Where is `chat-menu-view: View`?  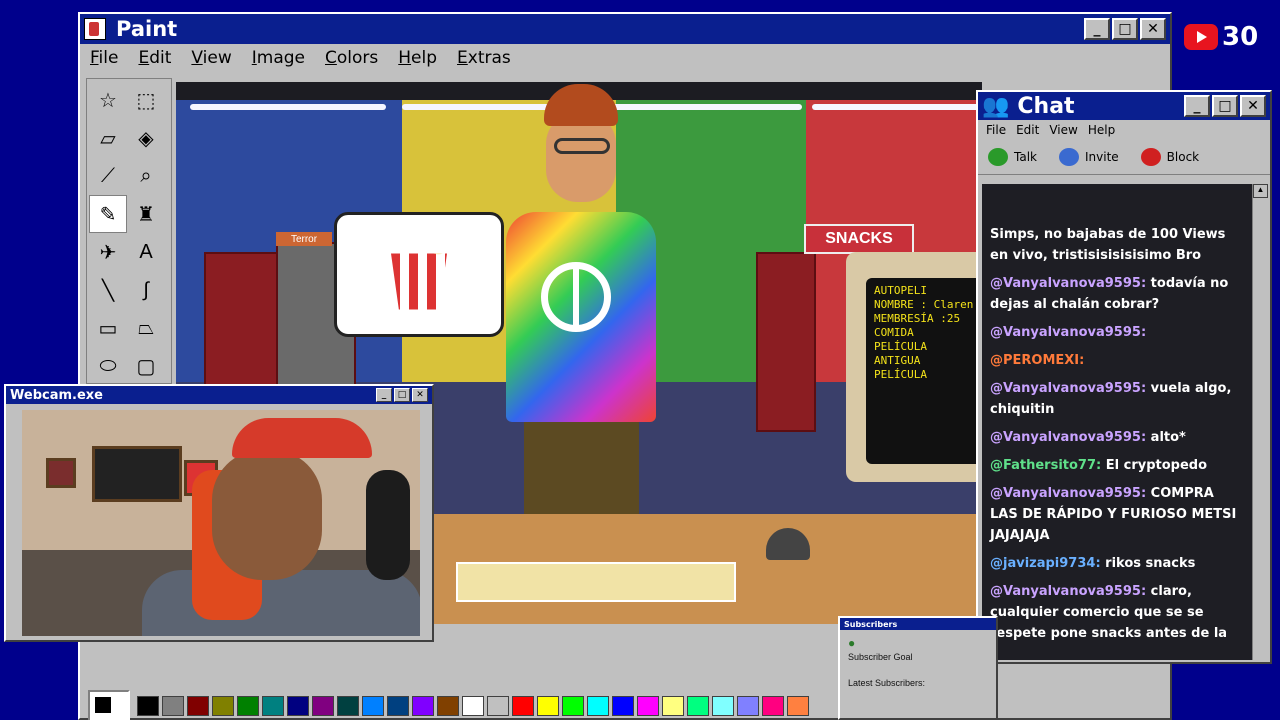 chat-menu-view: View is located at coordinates (1063, 130).